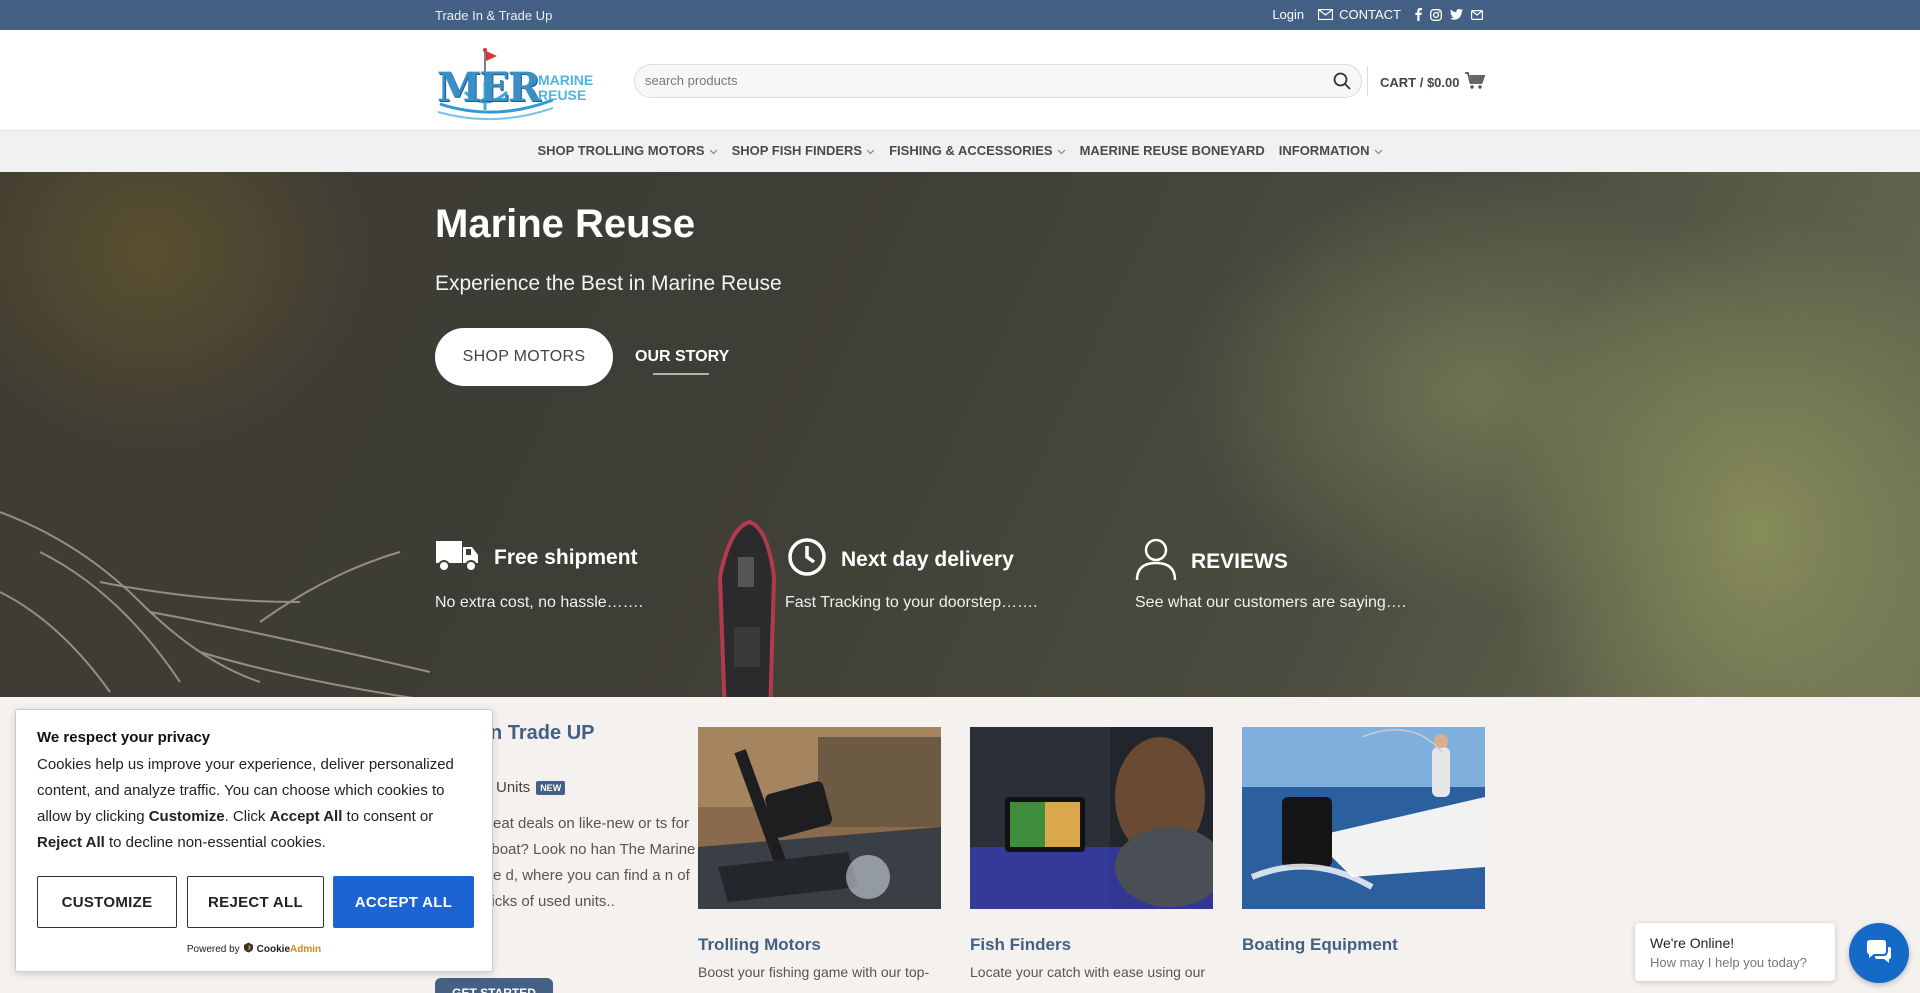  Describe the element at coordinates (566, 557) in the screenshot. I see `feature-title: Free shipment` at that location.